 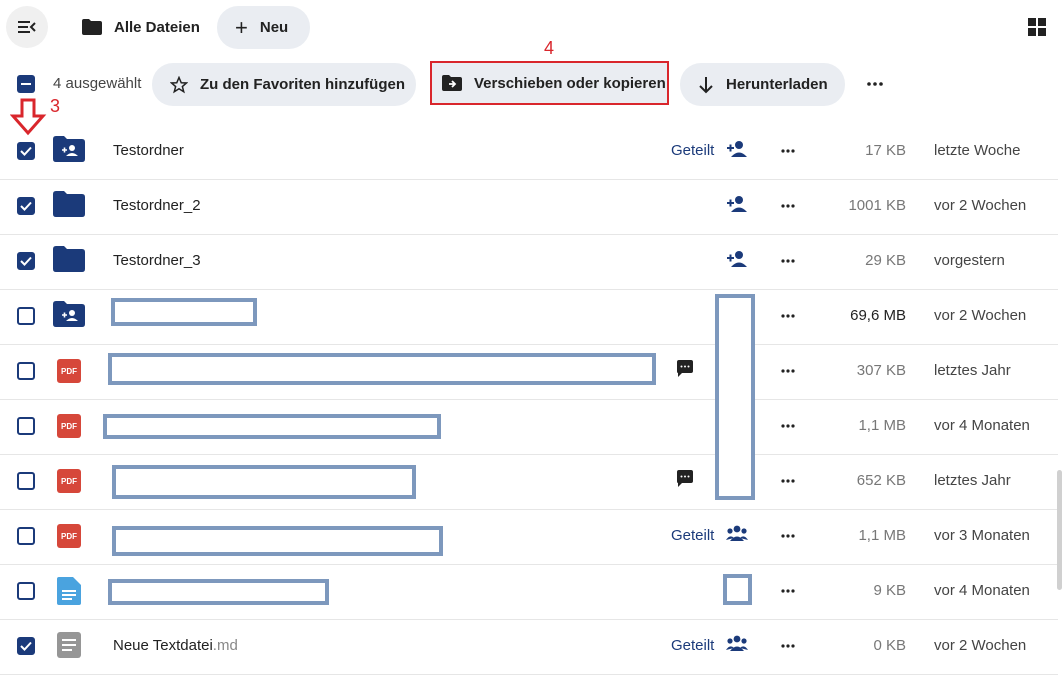 I want to click on file-size: 9 KB, so click(x=889, y=590).